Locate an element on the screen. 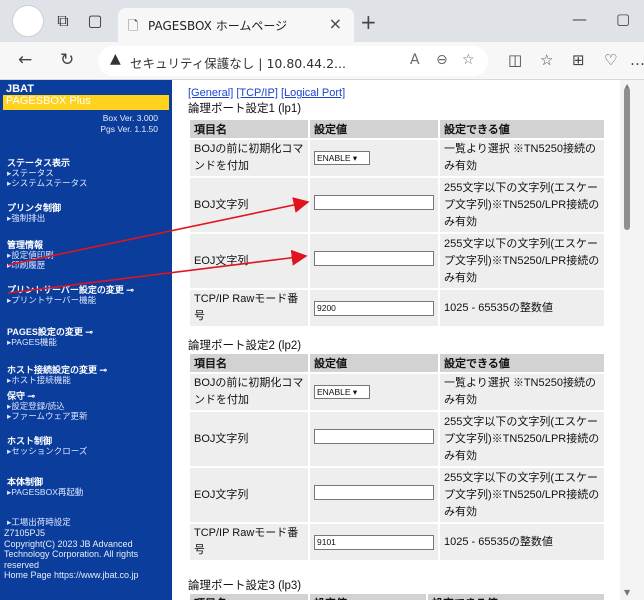 This screenshot has width=644, height=600. address-bar: ▲ セキュリティ保護なし | 10.80.44.2... A ⊖ ☆ is located at coordinates (293, 61).